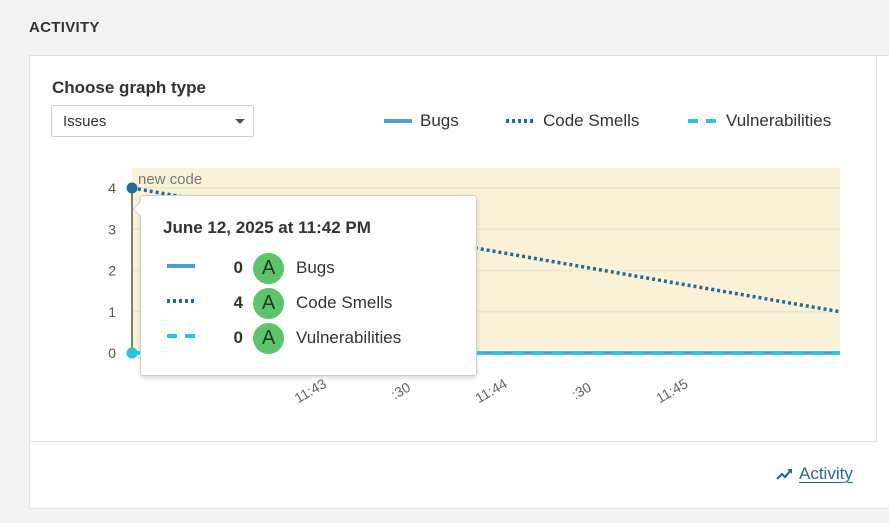  I want to click on tooltip-row-bugs: 0 A Bugs, so click(308, 268).